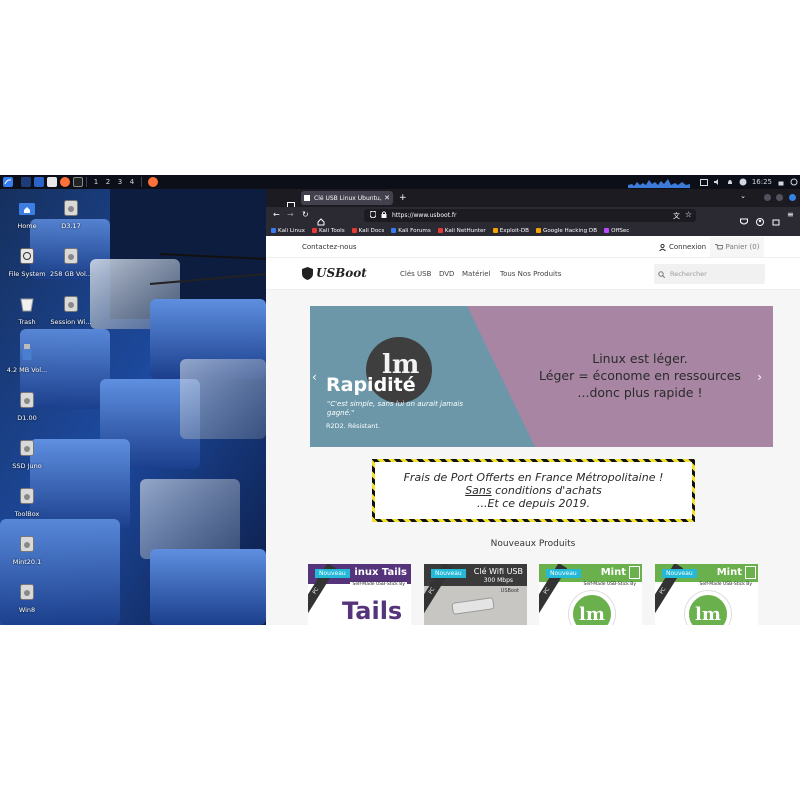 The height and width of the screenshot is (800, 800). What do you see at coordinates (27, 304) in the screenshot?
I see `trash-icon` at bounding box center [27, 304].